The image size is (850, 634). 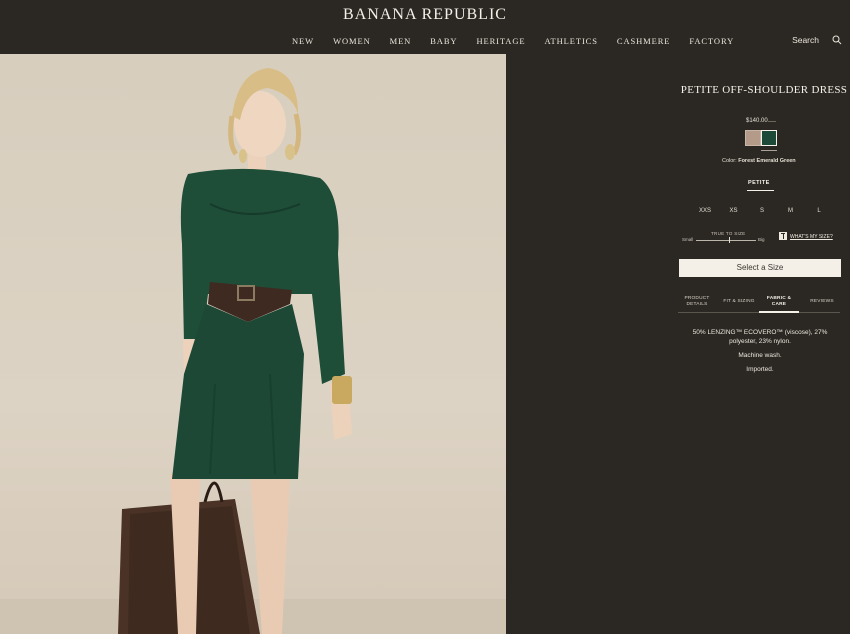 I want to click on tab-fabric-care: FABRIC & CARE, so click(x=779, y=302).